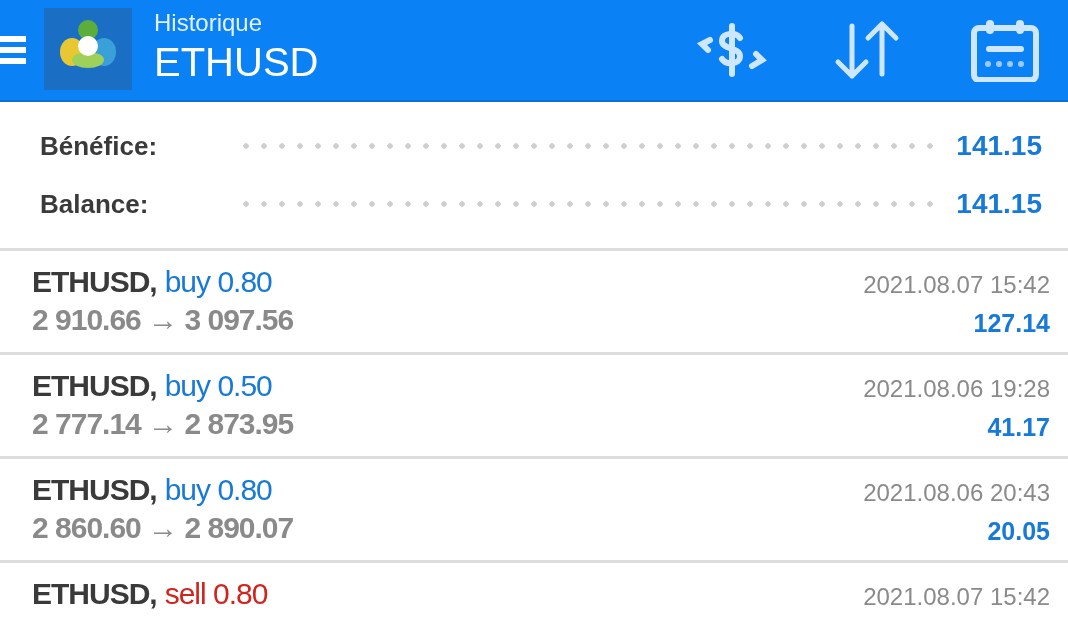  Describe the element at coordinates (95, 204) in the screenshot. I see `summary-label: Balance:` at that location.